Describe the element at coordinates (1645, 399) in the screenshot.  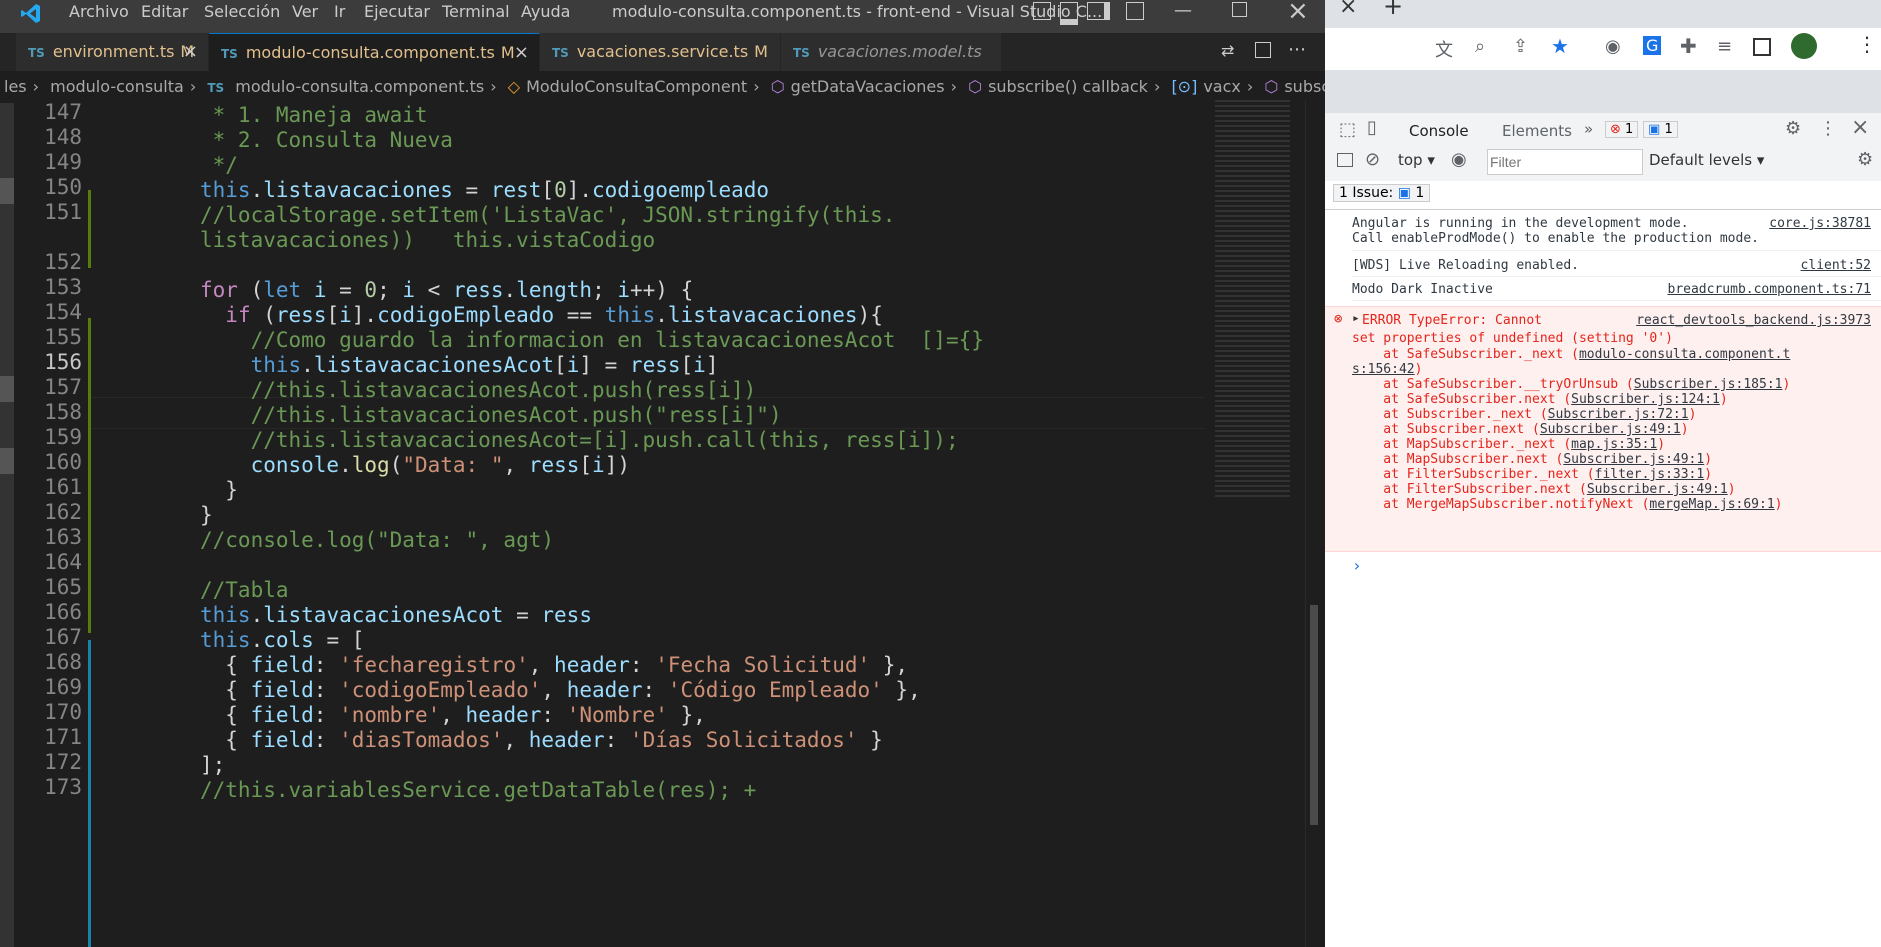
I see `stack-frame-link: Subscriber.js:124:1` at that location.